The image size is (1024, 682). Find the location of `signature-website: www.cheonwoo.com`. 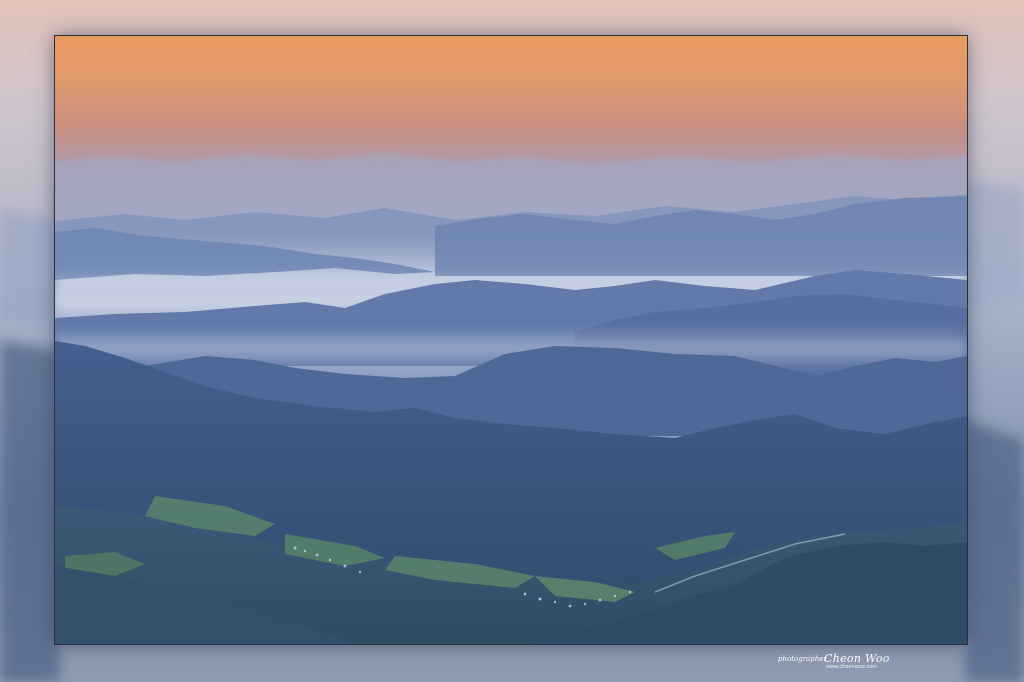

signature-website: www.cheonwoo.com is located at coordinates (852, 667).